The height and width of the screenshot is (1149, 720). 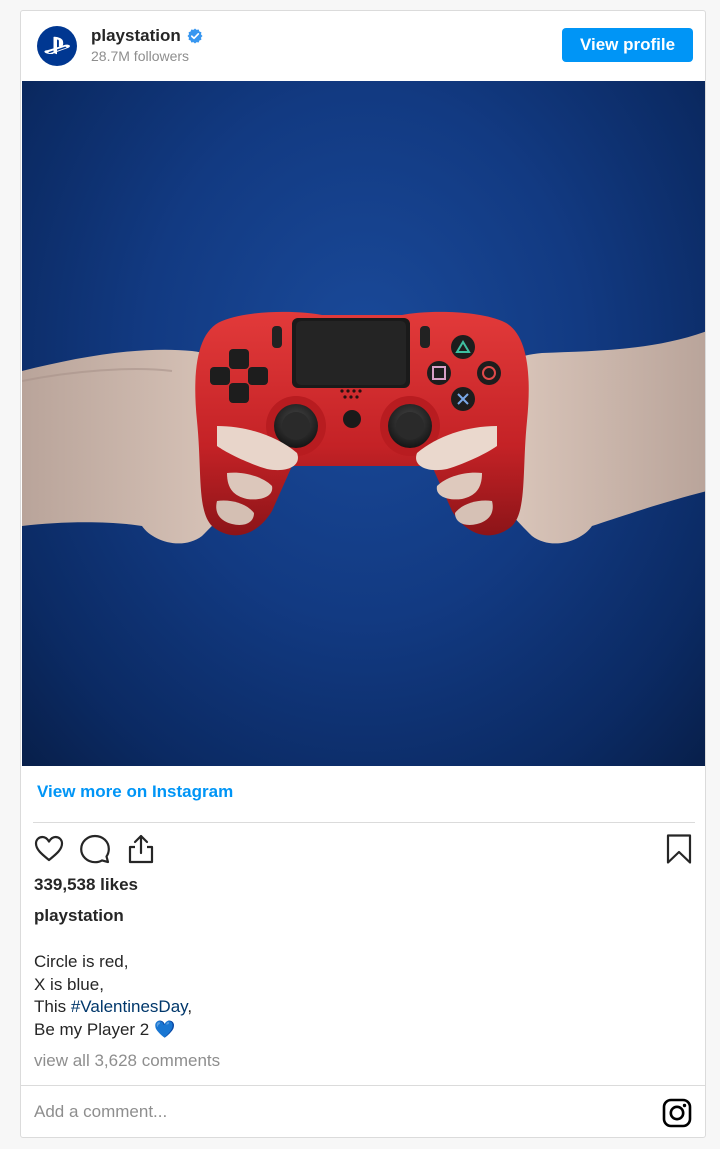 What do you see at coordinates (81, 961) in the screenshot?
I see `caption-line: Circle is red,` at bounding box center [81, 961].